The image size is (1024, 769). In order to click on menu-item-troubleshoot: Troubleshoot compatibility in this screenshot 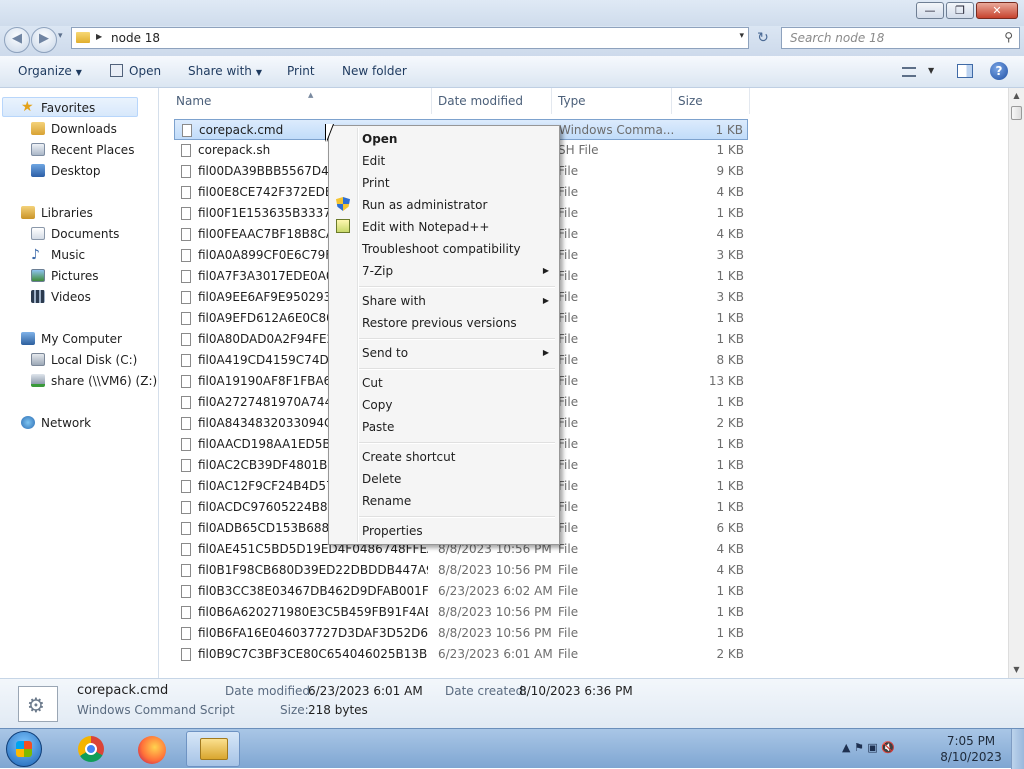, I will do `click(444, 249)`.